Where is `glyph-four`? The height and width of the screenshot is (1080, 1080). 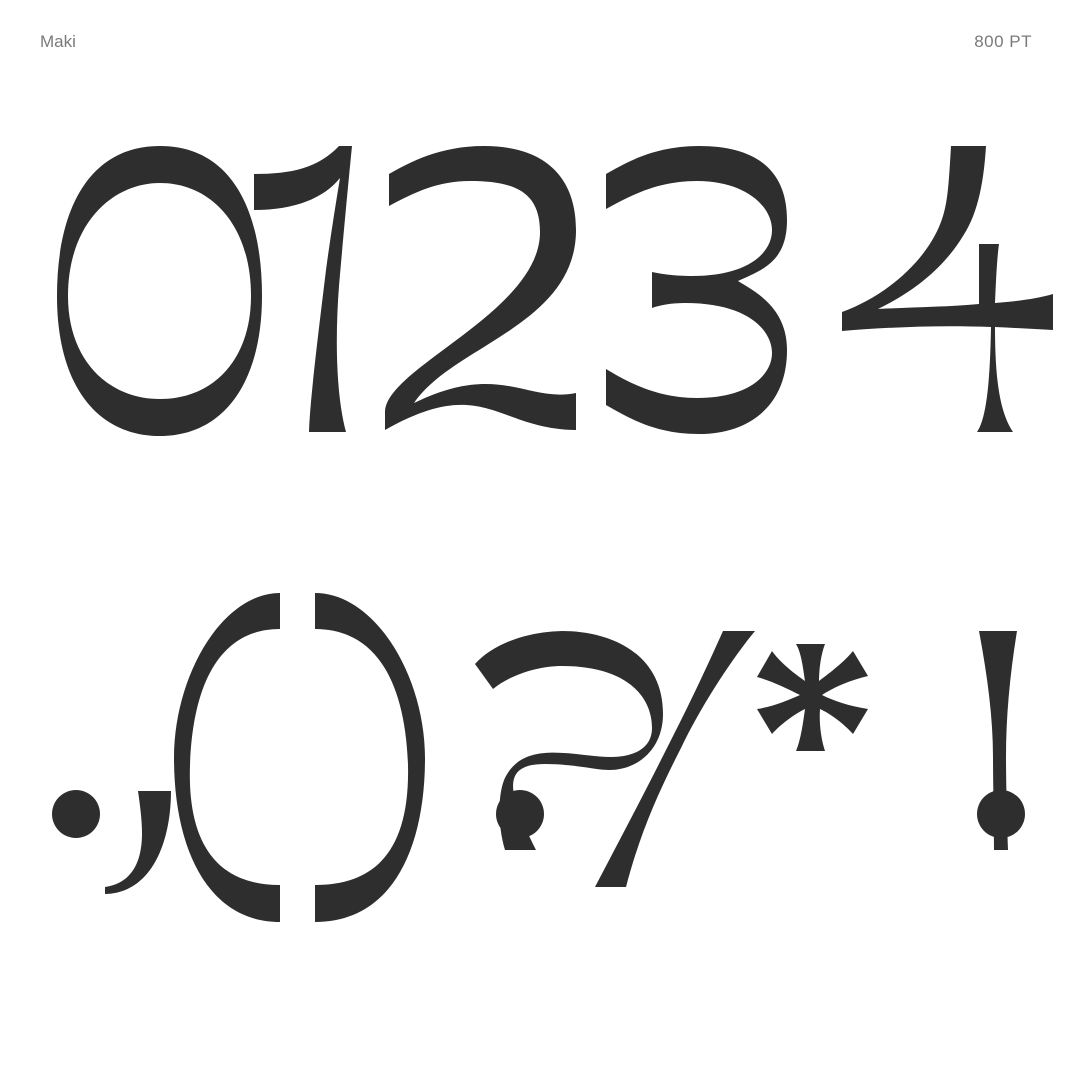
glyph-four is located at coordinates (947, 289).